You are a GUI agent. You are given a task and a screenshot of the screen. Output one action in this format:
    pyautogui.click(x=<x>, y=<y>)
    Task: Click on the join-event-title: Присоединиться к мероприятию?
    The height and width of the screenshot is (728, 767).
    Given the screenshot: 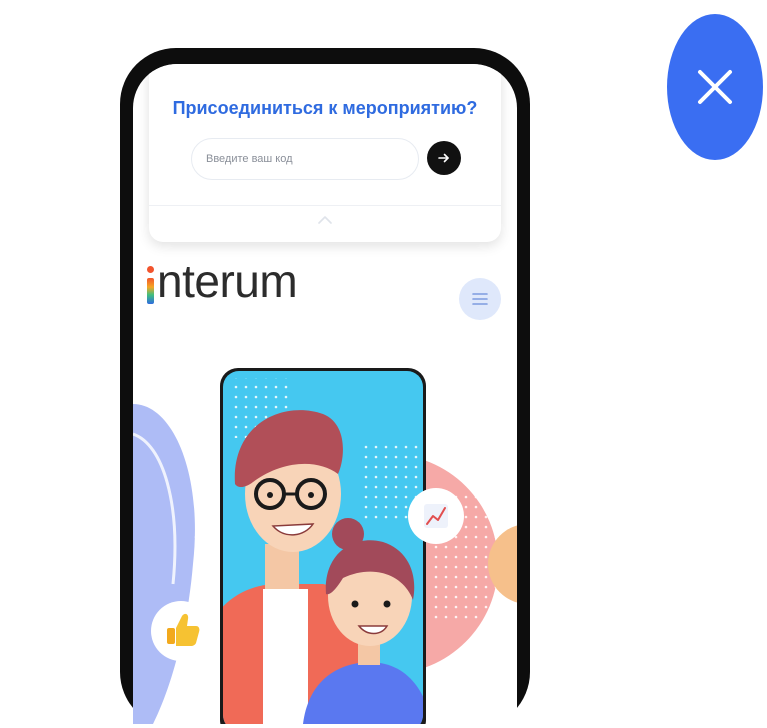 What is the action you would take?
    pyautogui.click(x=325, y=108)
    